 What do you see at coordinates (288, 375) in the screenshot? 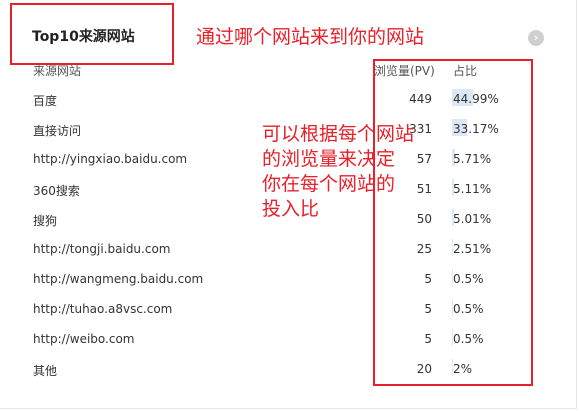
I see `table-row: 其他 20 2%` at bounding box center [288, 375].